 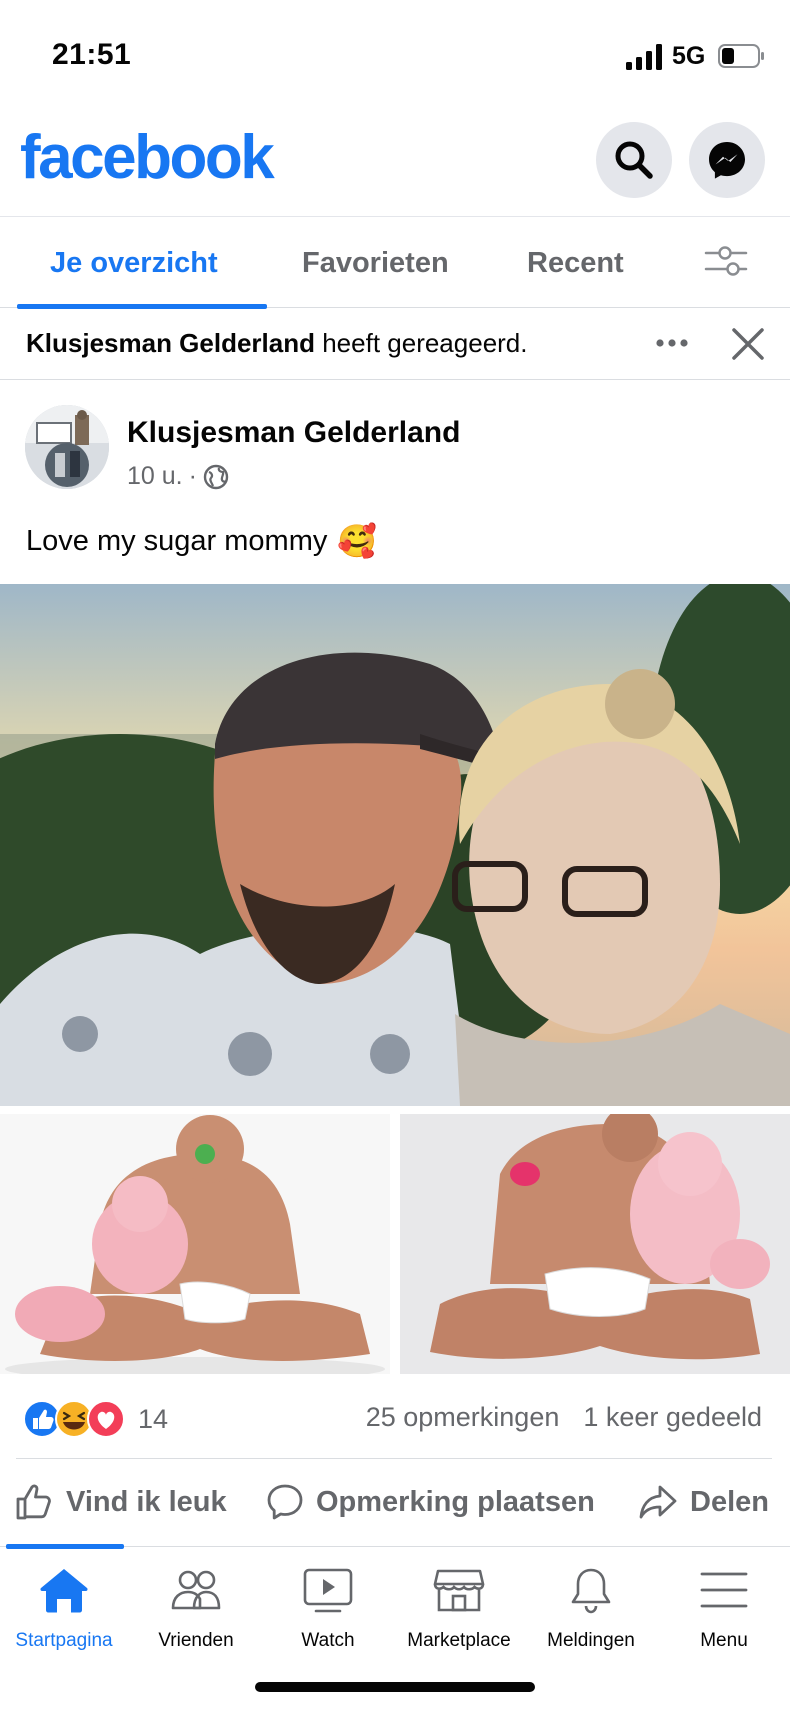 I want to click on filter-sliders-icon, so click(x=726, y=261).